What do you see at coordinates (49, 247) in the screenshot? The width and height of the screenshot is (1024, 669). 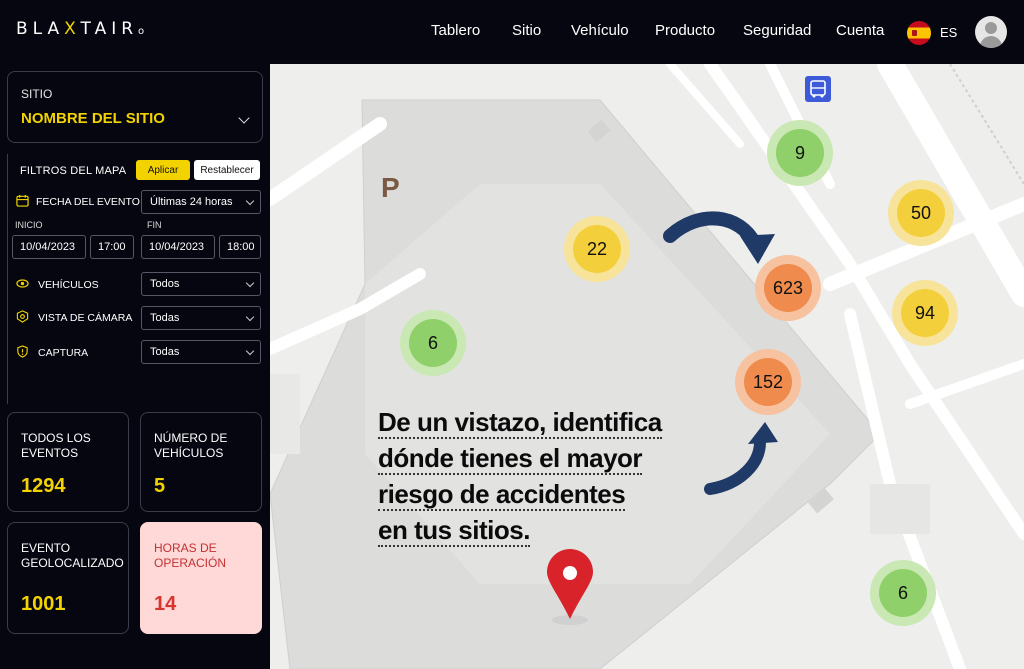 I see `start-date-input: 10/04/2023` at bounding box center [49, 247].